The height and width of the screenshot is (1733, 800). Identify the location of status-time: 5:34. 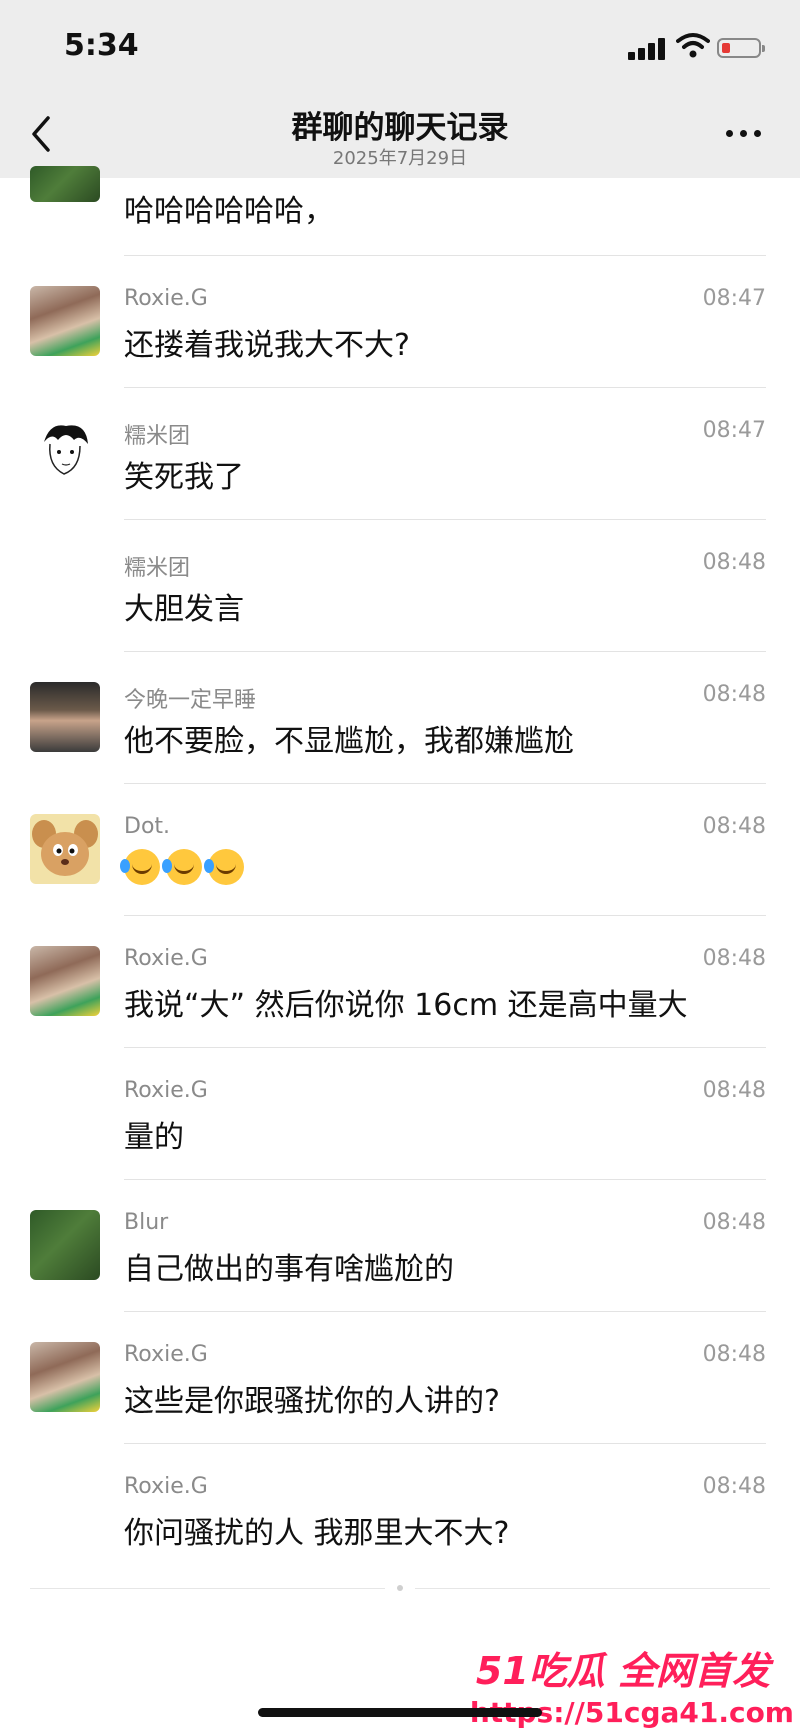
(101, 45).